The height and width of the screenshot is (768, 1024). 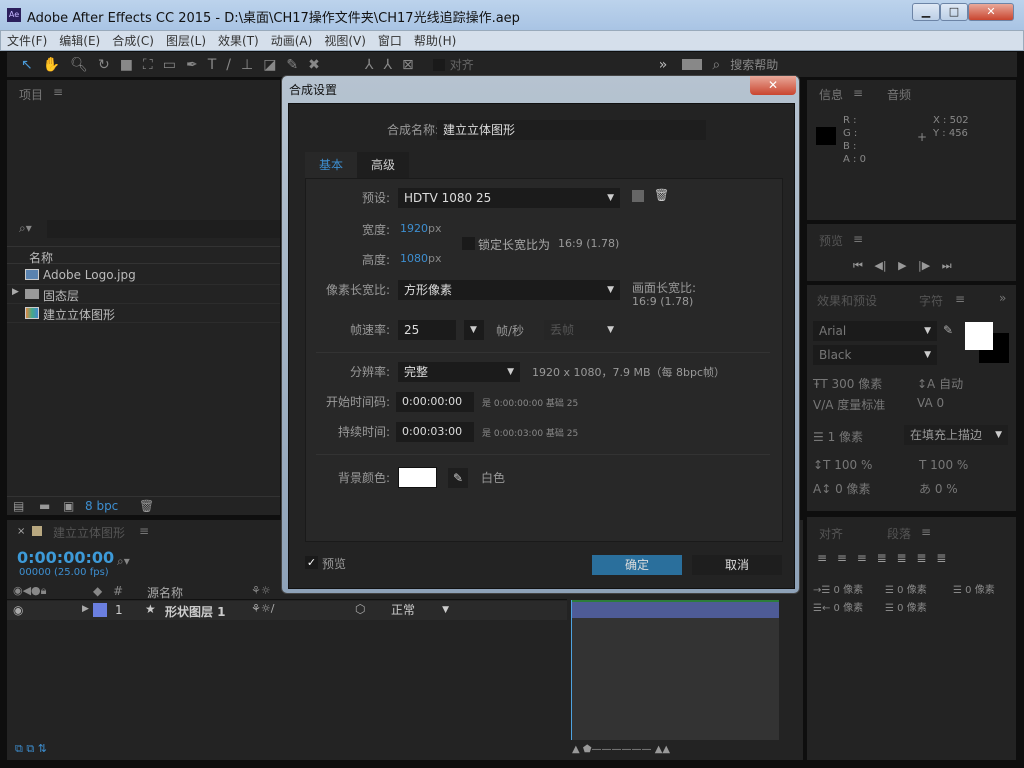 I want to click on stroke-width-value: 1 像素, so click(x=845, y=437).